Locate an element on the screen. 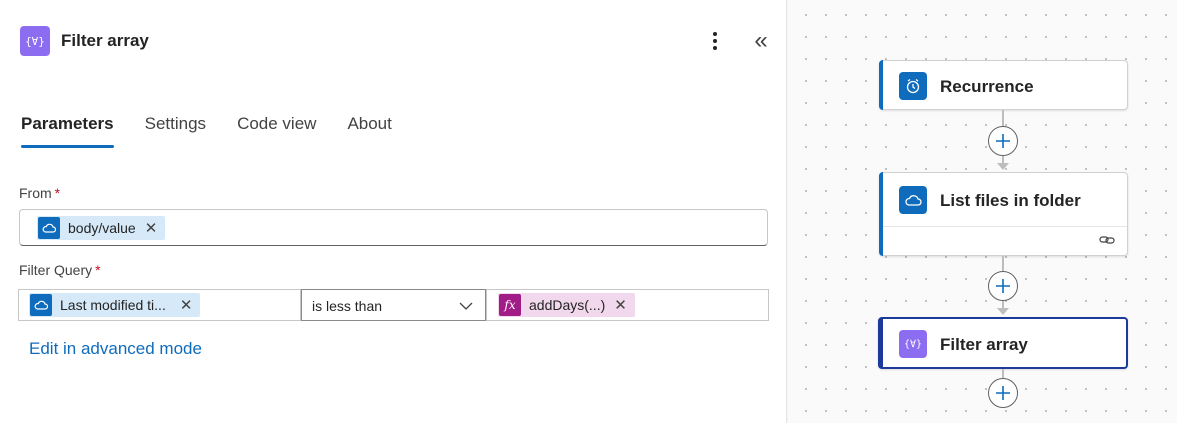  token-label: addDays(...) is located at coordinates (567, 305).